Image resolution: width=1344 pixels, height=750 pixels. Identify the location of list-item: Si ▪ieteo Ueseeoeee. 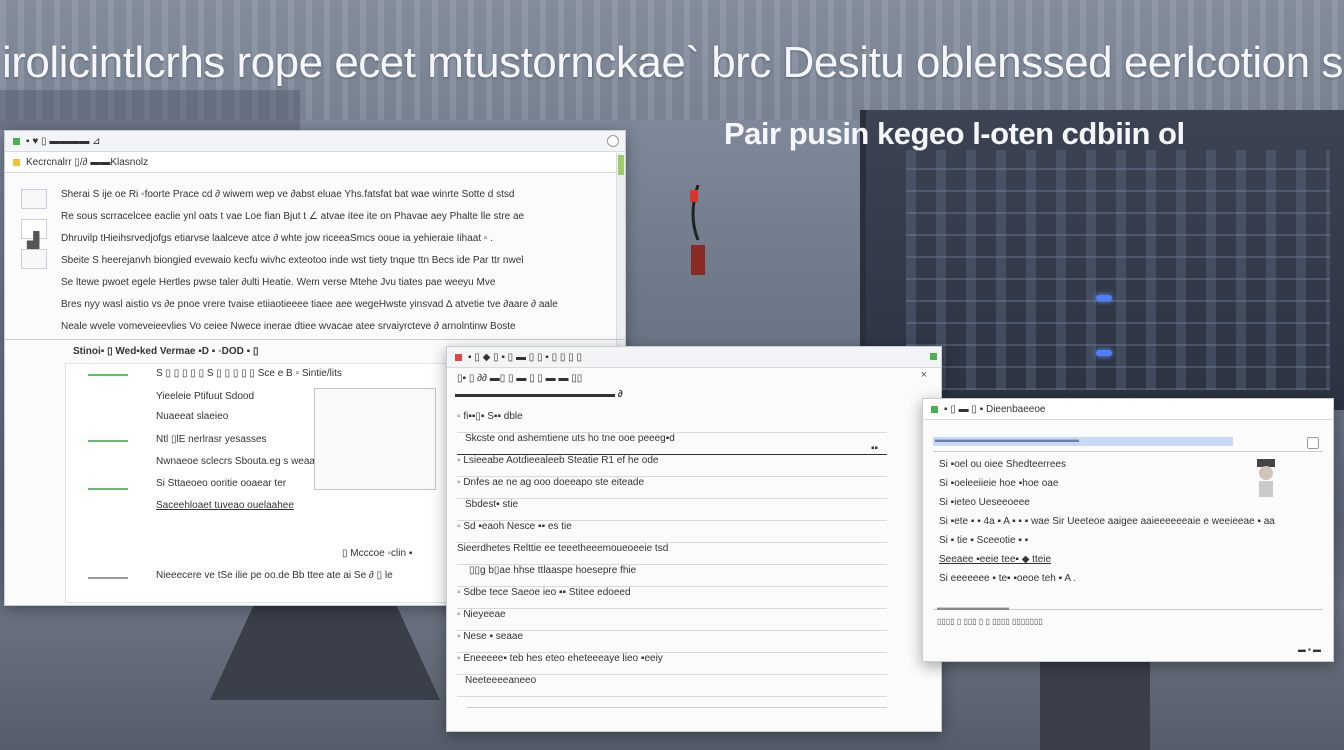
(1129, 506).